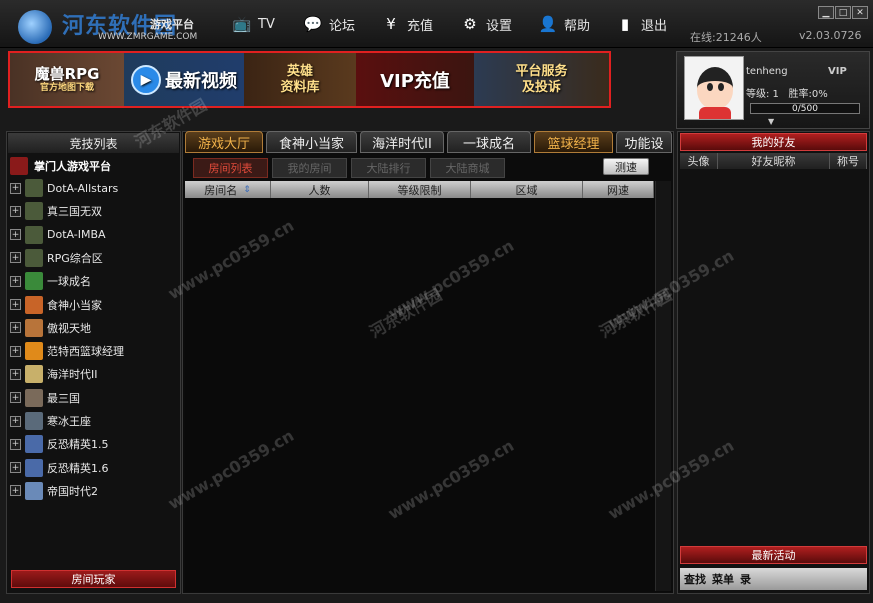  I want to click on col-players: 人数, so click(320, 189).